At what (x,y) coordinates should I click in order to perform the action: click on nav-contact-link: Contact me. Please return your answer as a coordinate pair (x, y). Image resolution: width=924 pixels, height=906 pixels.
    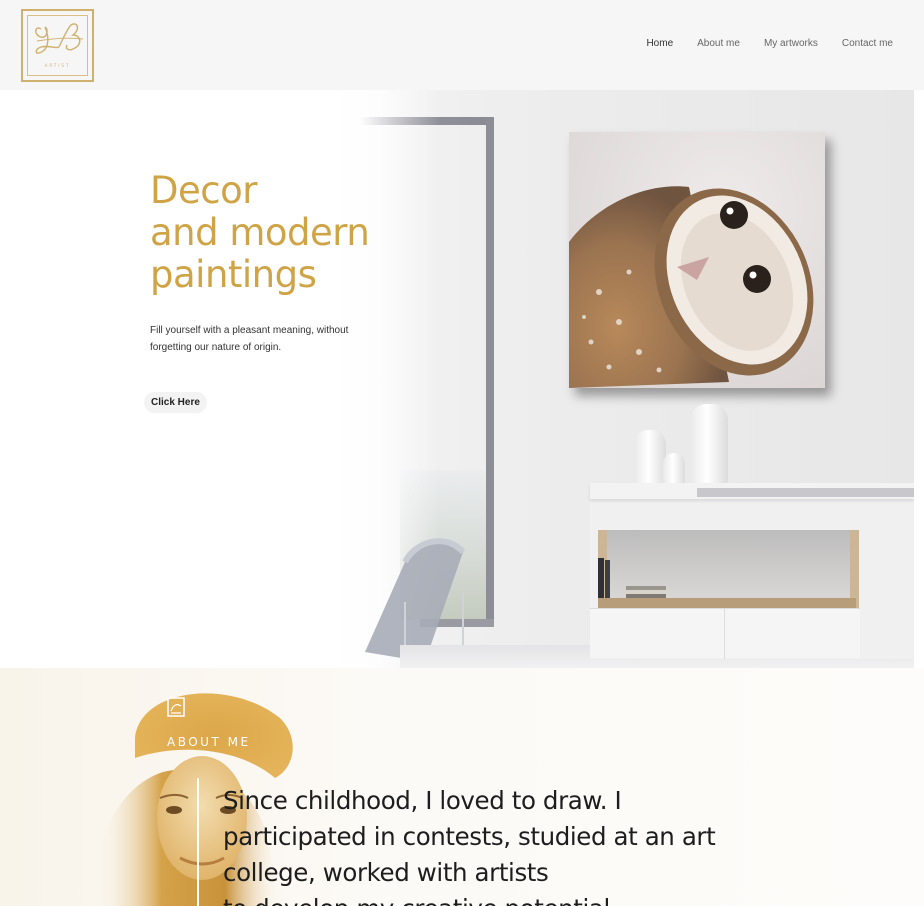
    Looking at the image, I should click on (867, 43).